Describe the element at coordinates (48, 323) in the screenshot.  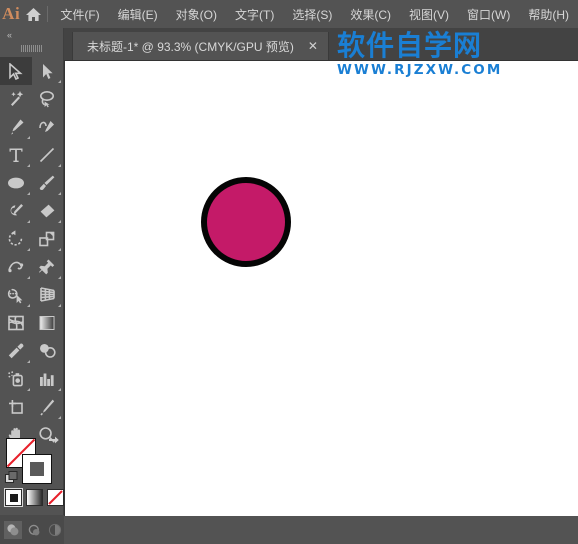
I see `gradient-tool` at that location.